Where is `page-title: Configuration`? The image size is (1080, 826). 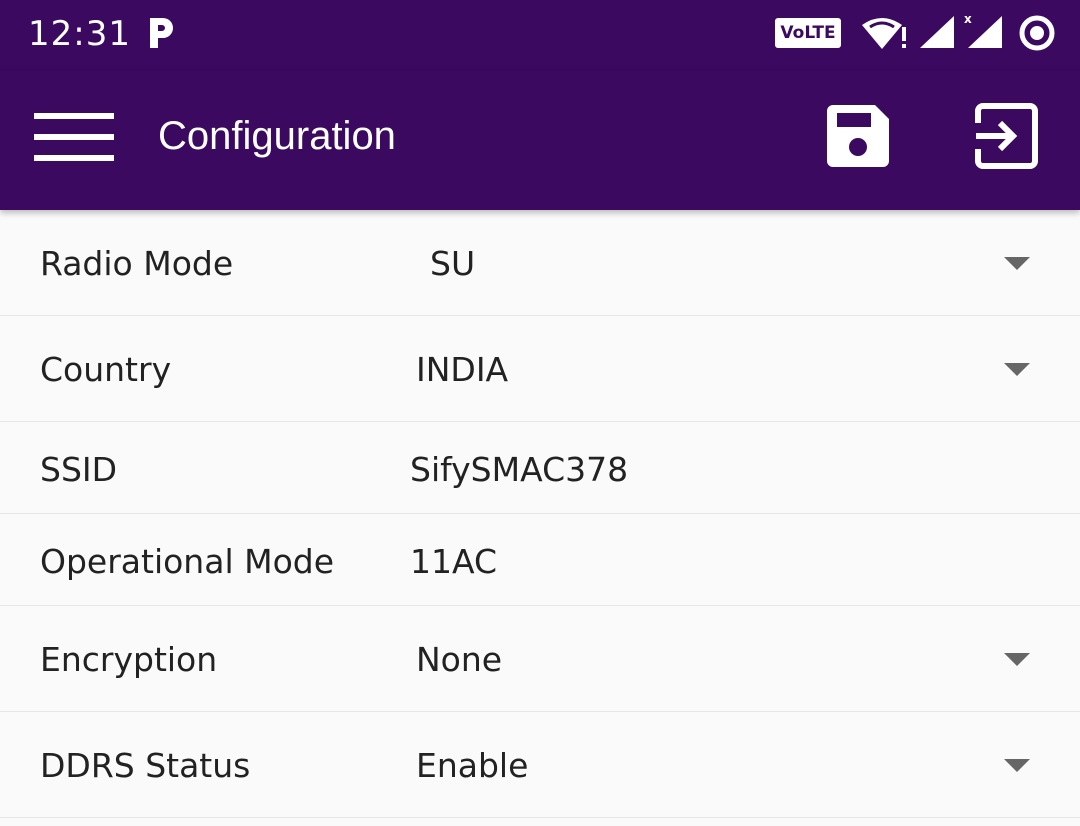 page-title: Configuration is located at coordinates (277, 136).